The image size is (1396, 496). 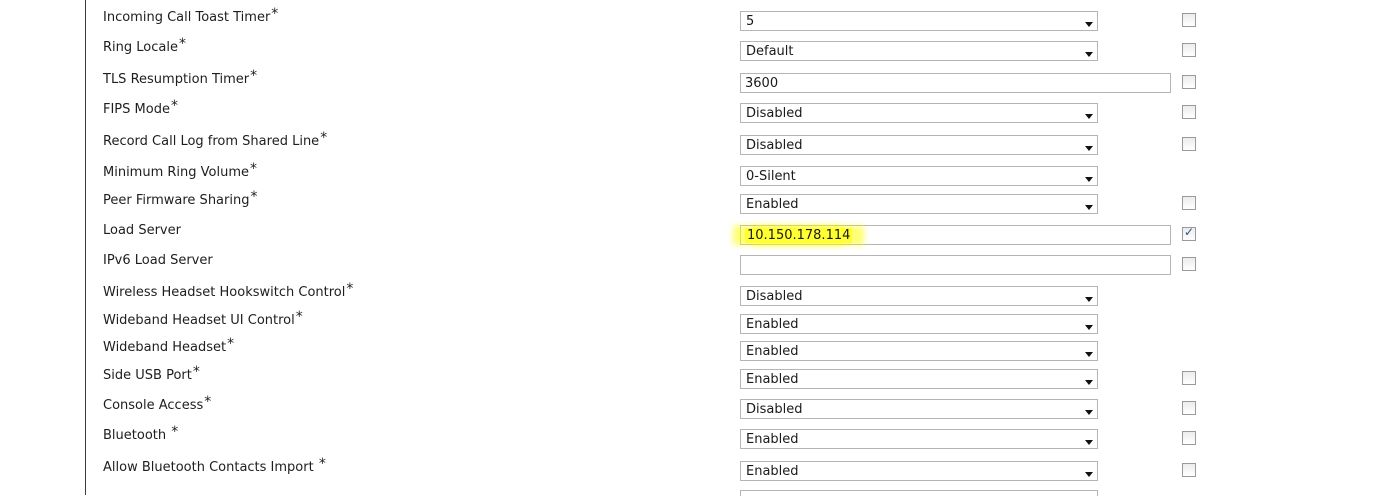 I want to click on setting-label: Side USB Port*, so click(x=151, y=373).